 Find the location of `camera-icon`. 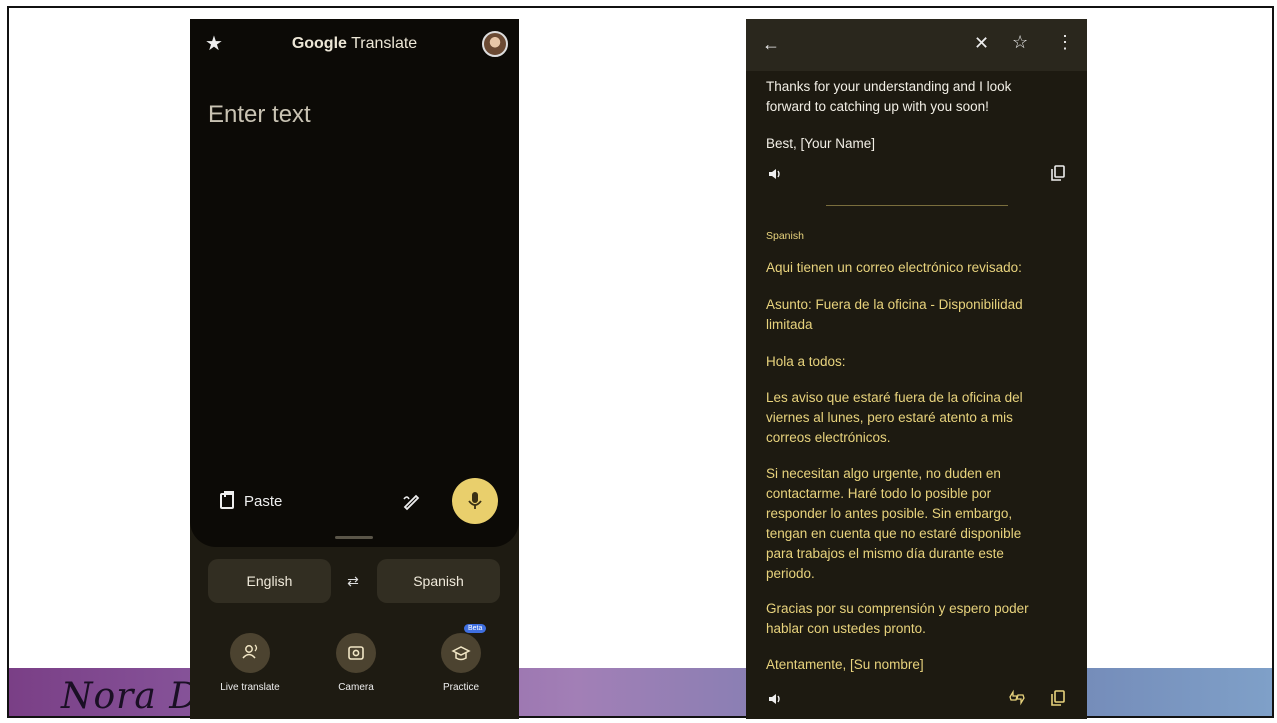

camera-icon is located at coordinates (356, 653).